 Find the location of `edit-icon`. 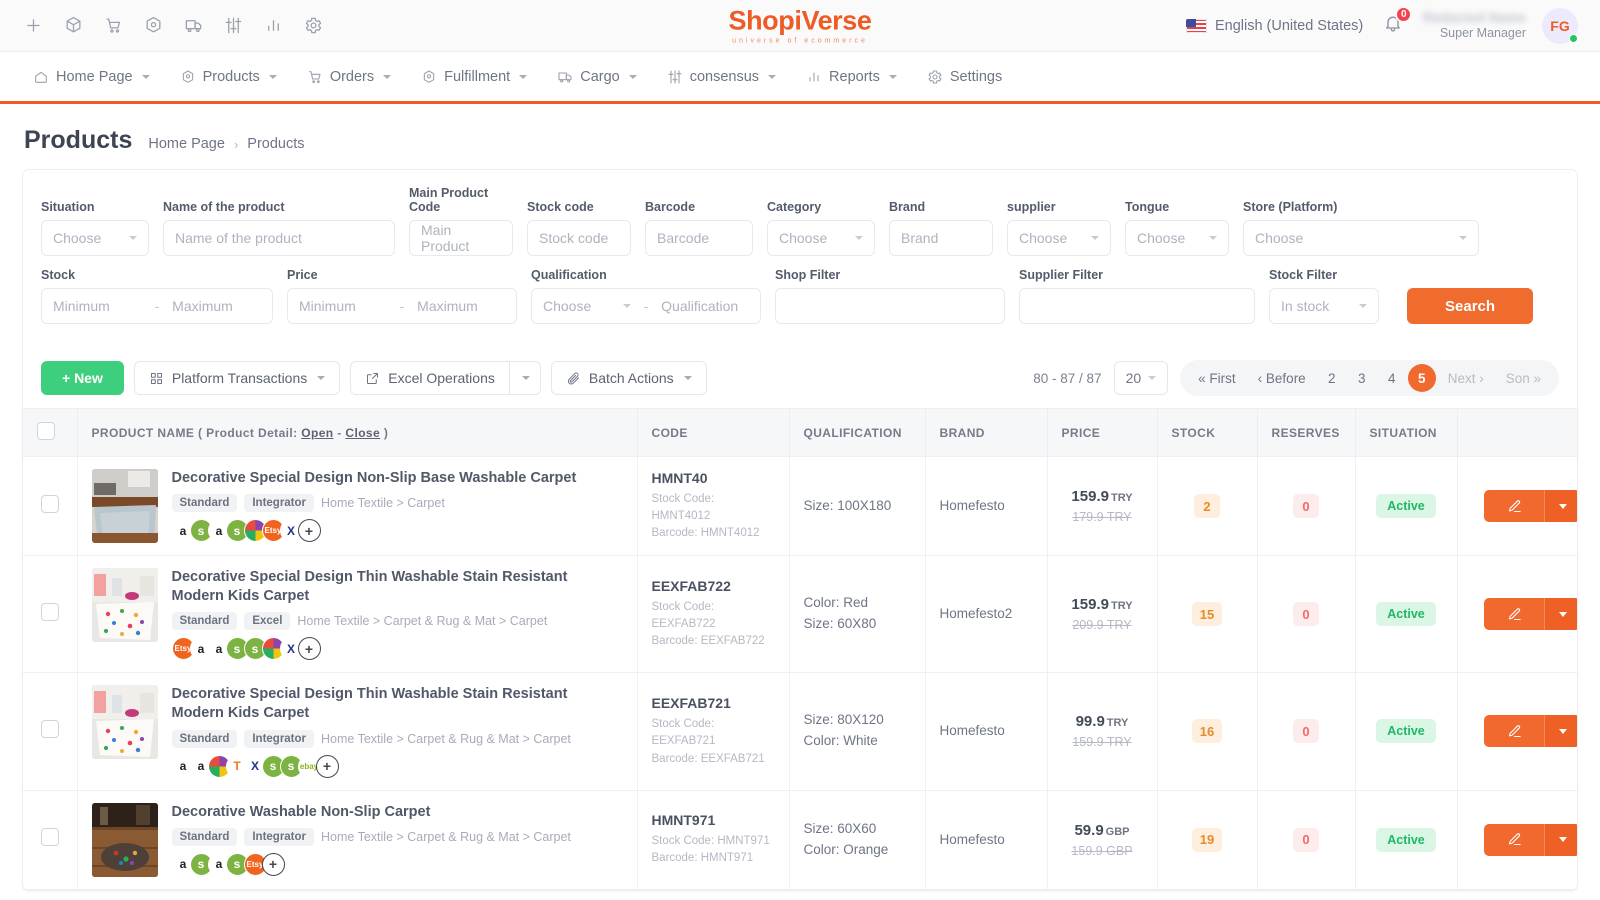

edit-icon is located at coordinates (1514, 731).